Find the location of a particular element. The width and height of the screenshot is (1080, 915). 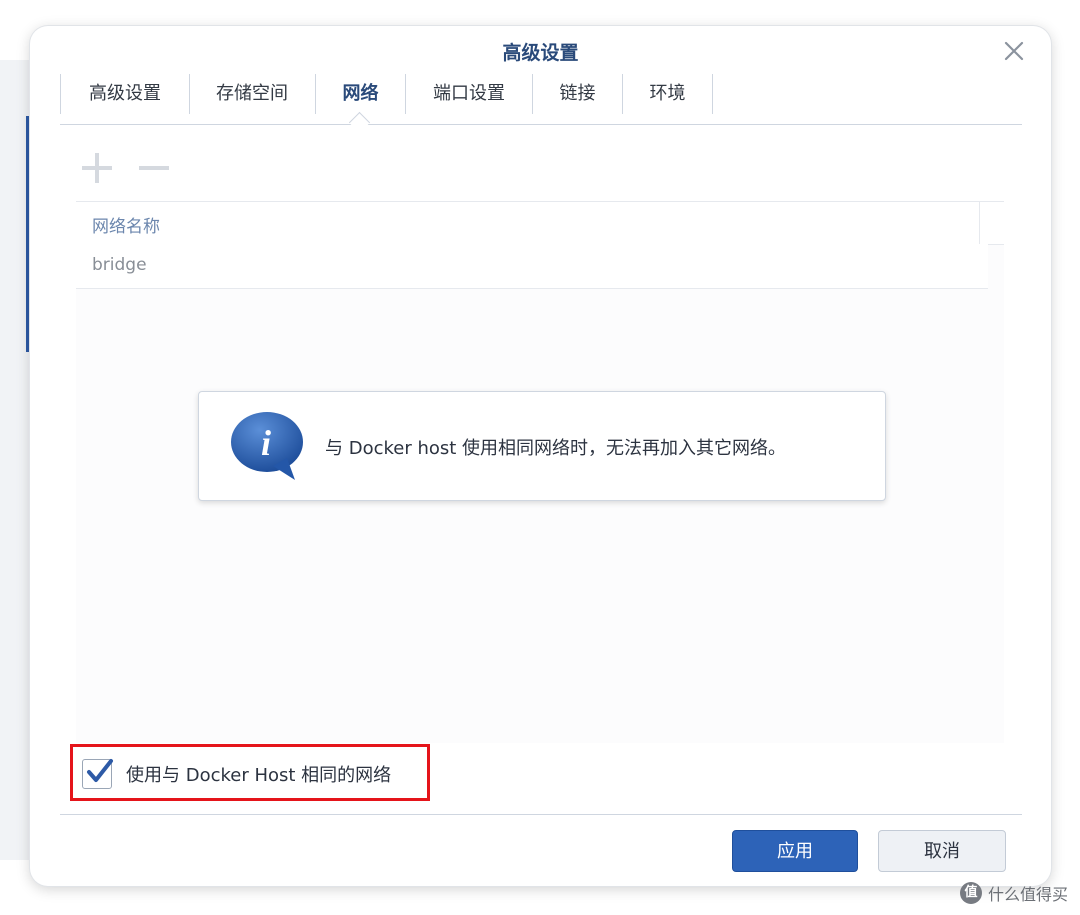

tab-port-settings: 端口设置 is located at coordinates (469, 94).